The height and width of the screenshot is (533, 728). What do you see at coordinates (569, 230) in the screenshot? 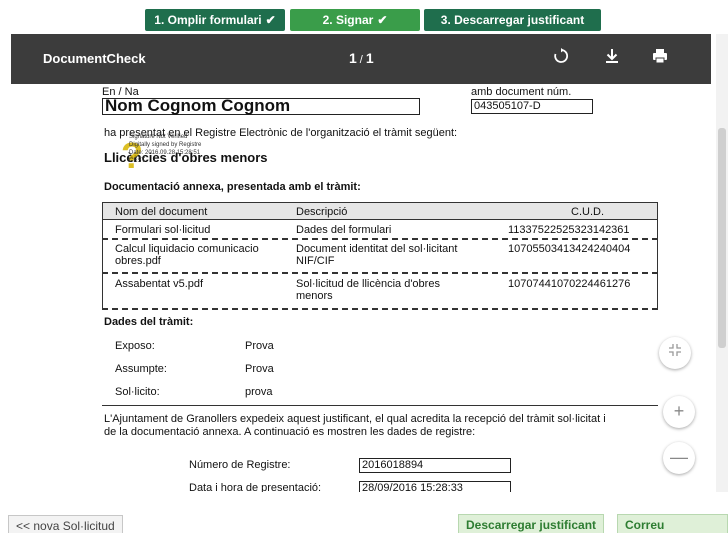
I see `row-cud: 11337522525323142361` at bounding box center [569, 230].